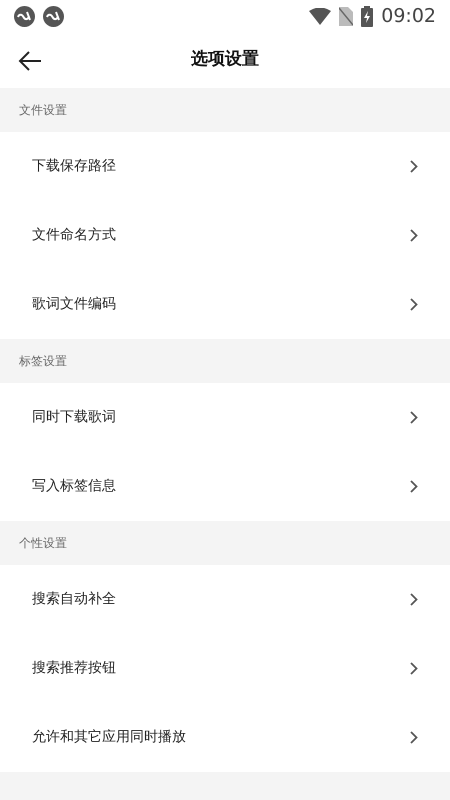  I want to click on battery-charging-icon, so click(367, 16).